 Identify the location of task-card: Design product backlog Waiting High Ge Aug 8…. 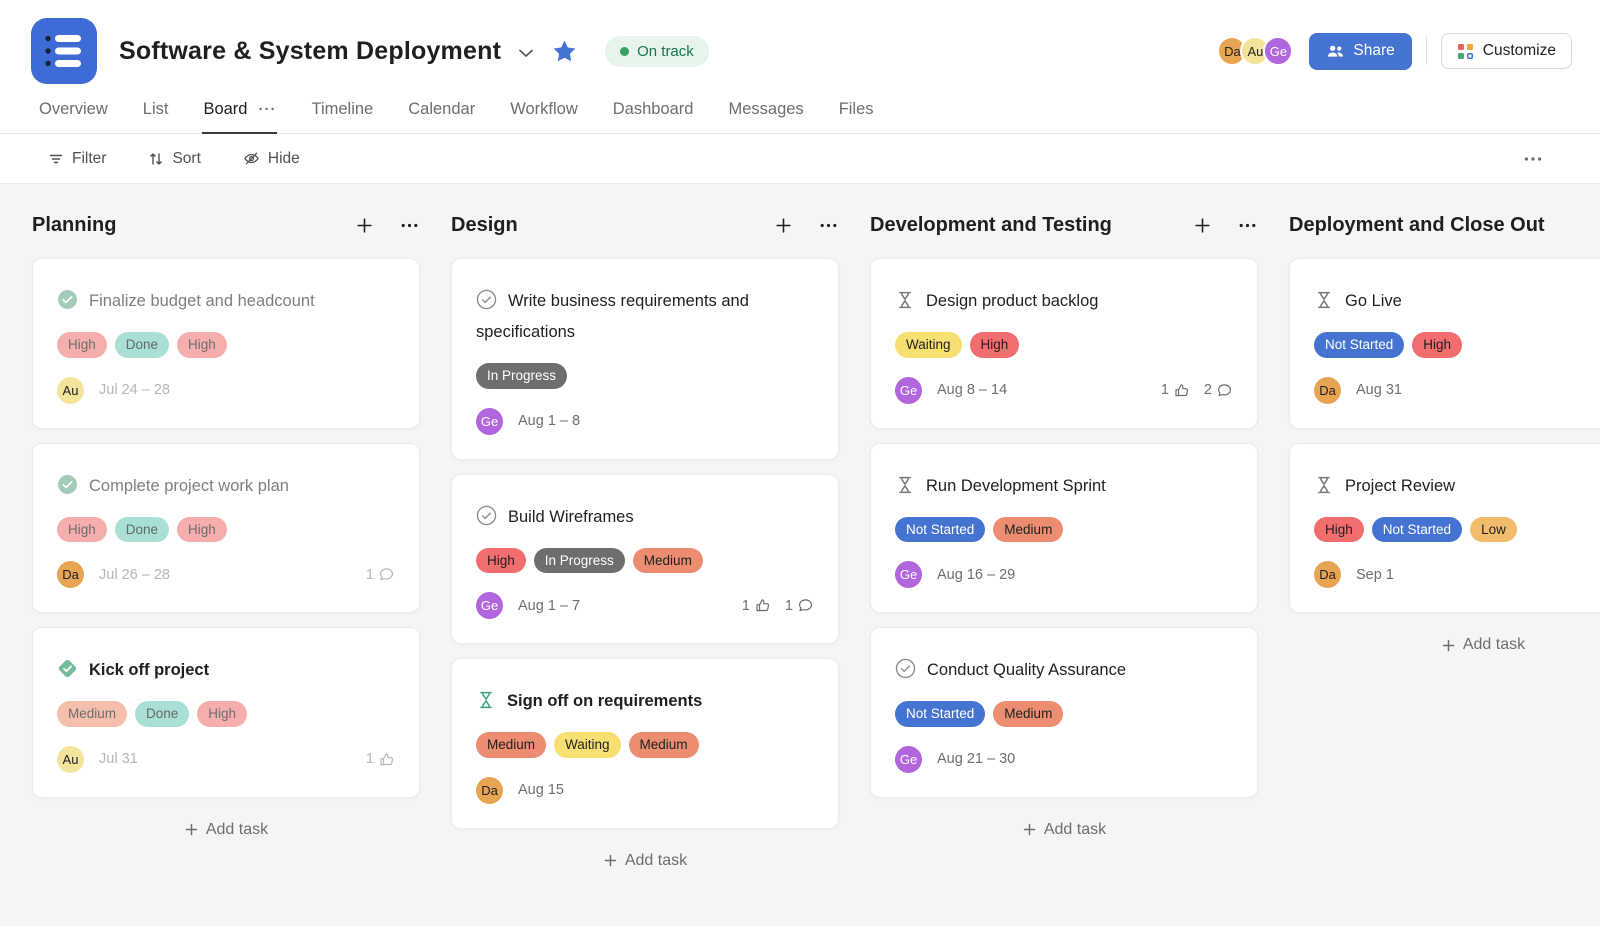
(1064, 343).